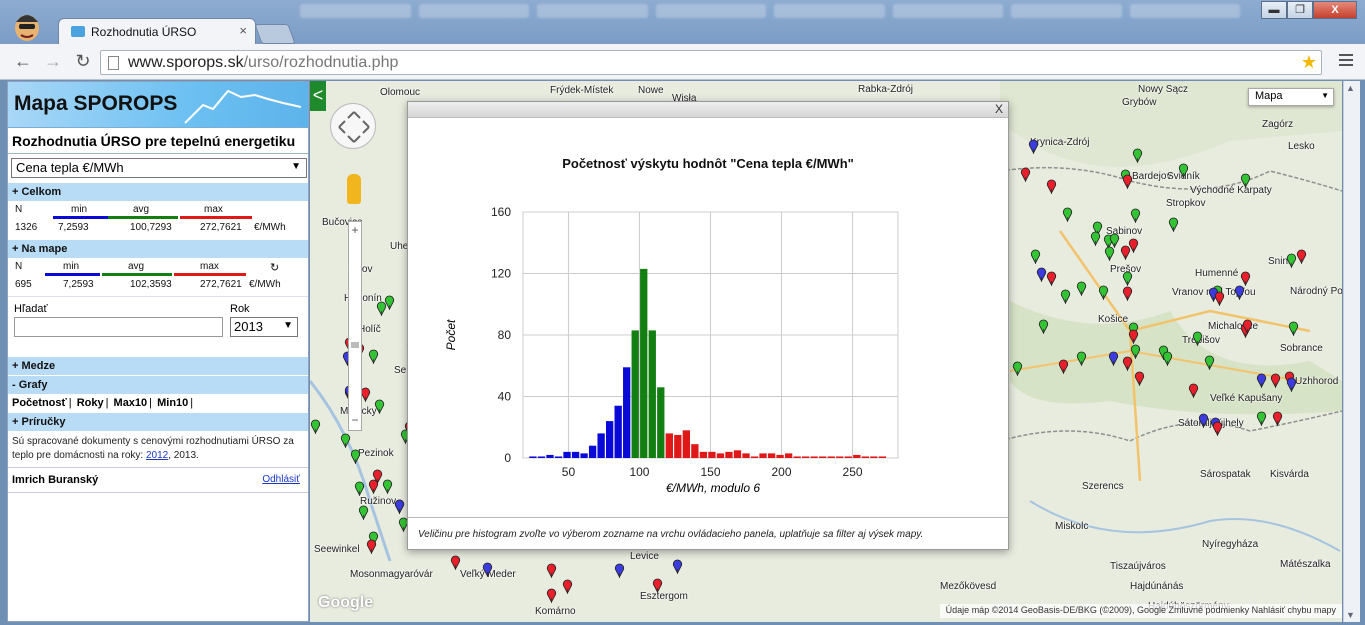  What do you see at coordinates (27, 27) in the screenshot?
I see `user-avatar-icon` at bounding box center [27, 27].